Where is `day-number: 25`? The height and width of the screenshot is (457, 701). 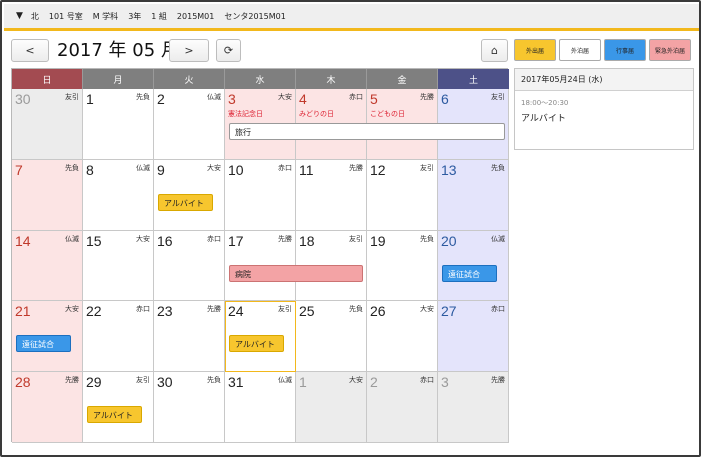 day-number: 25 is located at coordinates (307, 311).